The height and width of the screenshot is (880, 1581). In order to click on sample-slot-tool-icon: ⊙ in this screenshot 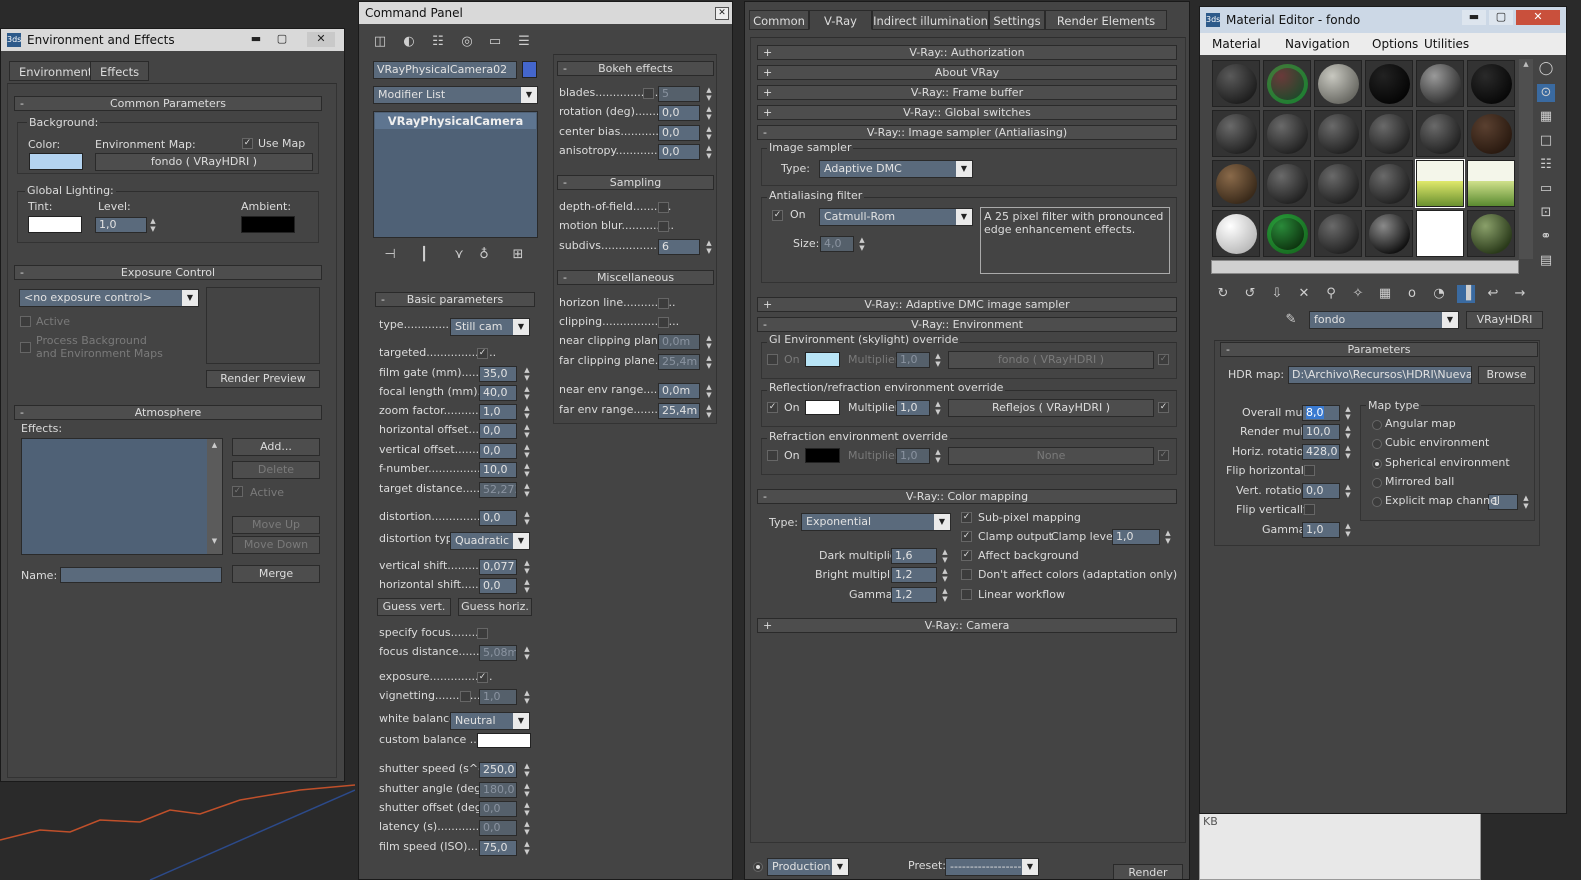, I will do `click(1546, 93)`.